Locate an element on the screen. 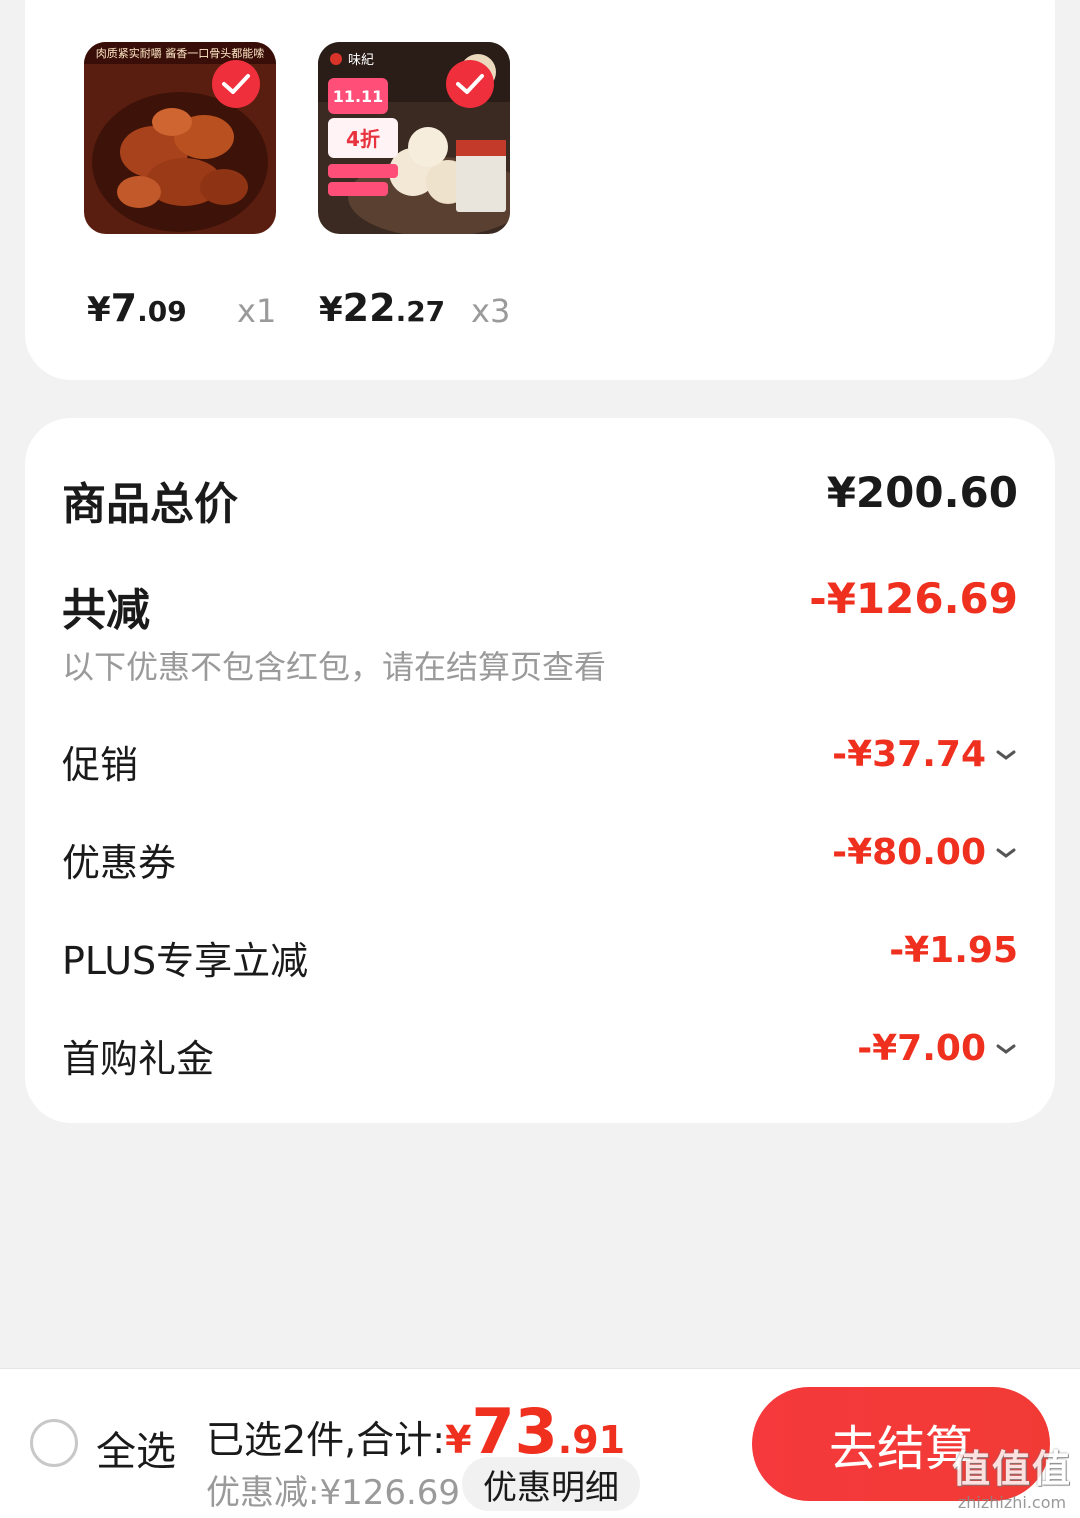 The image size is (1080, 1518). reduction-note-row: 以下优惠不包含红包，请在结算页查看 is located at coordinates (540, 664).